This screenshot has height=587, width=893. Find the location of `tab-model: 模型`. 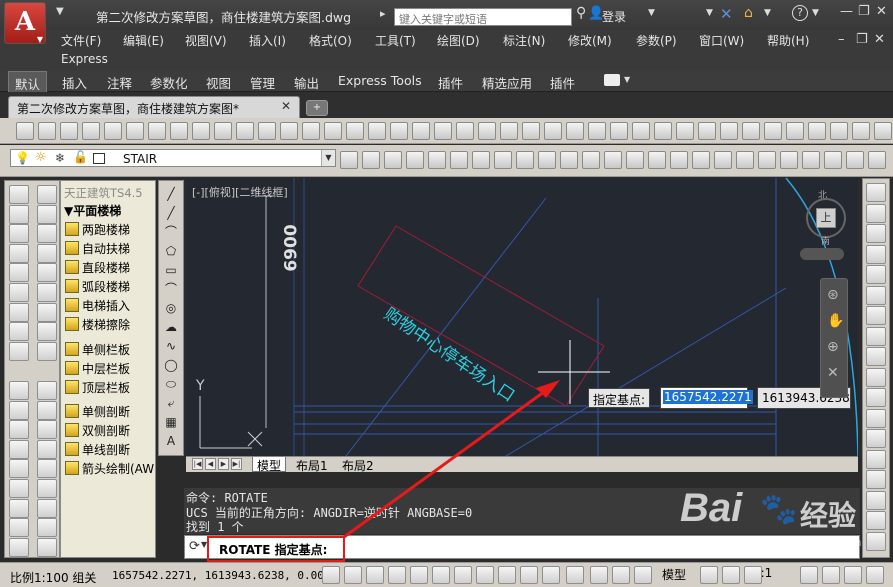

tab-model: 模型 is located at coordinates (269, 465).